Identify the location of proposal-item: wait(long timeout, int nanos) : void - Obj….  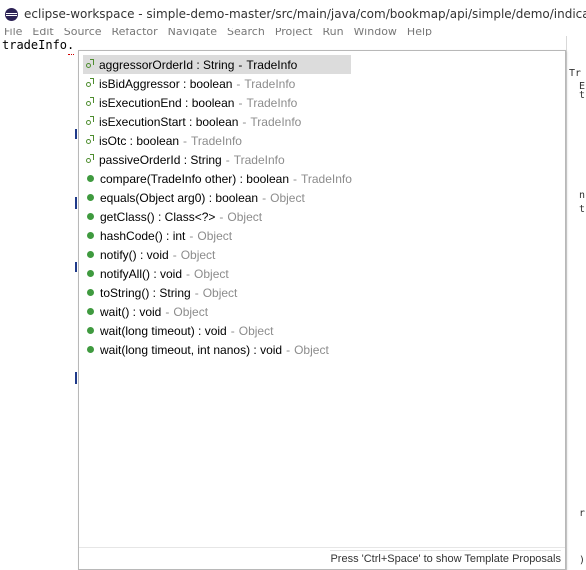
(313, 349).